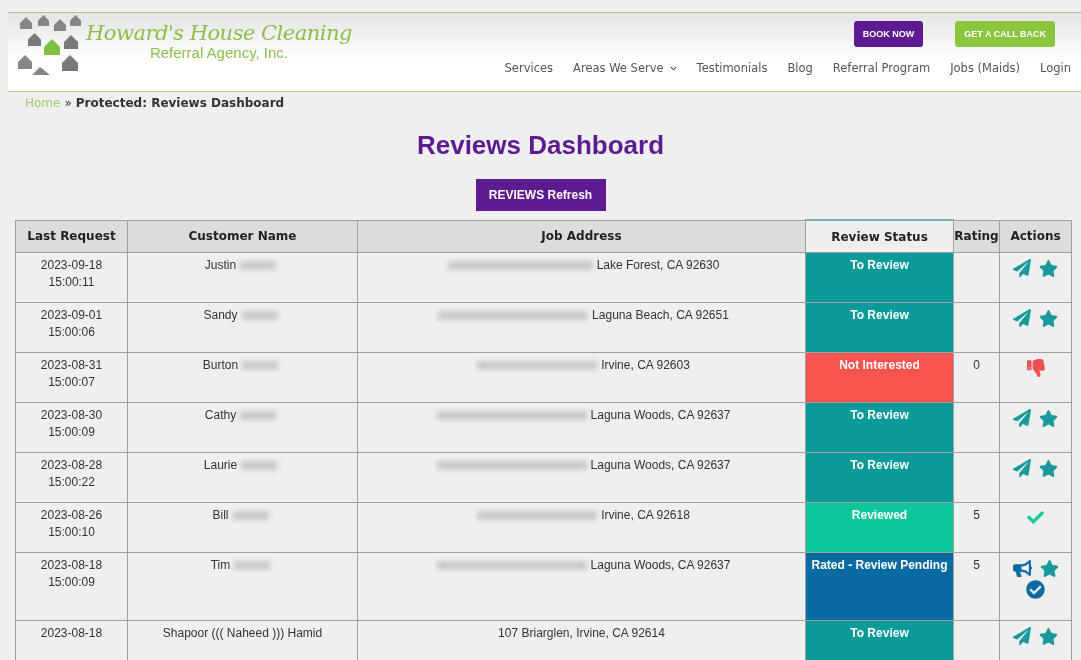 This screenshot has width=1081, height=660. I want to click on column-header: Review Status, so click(879, 236).